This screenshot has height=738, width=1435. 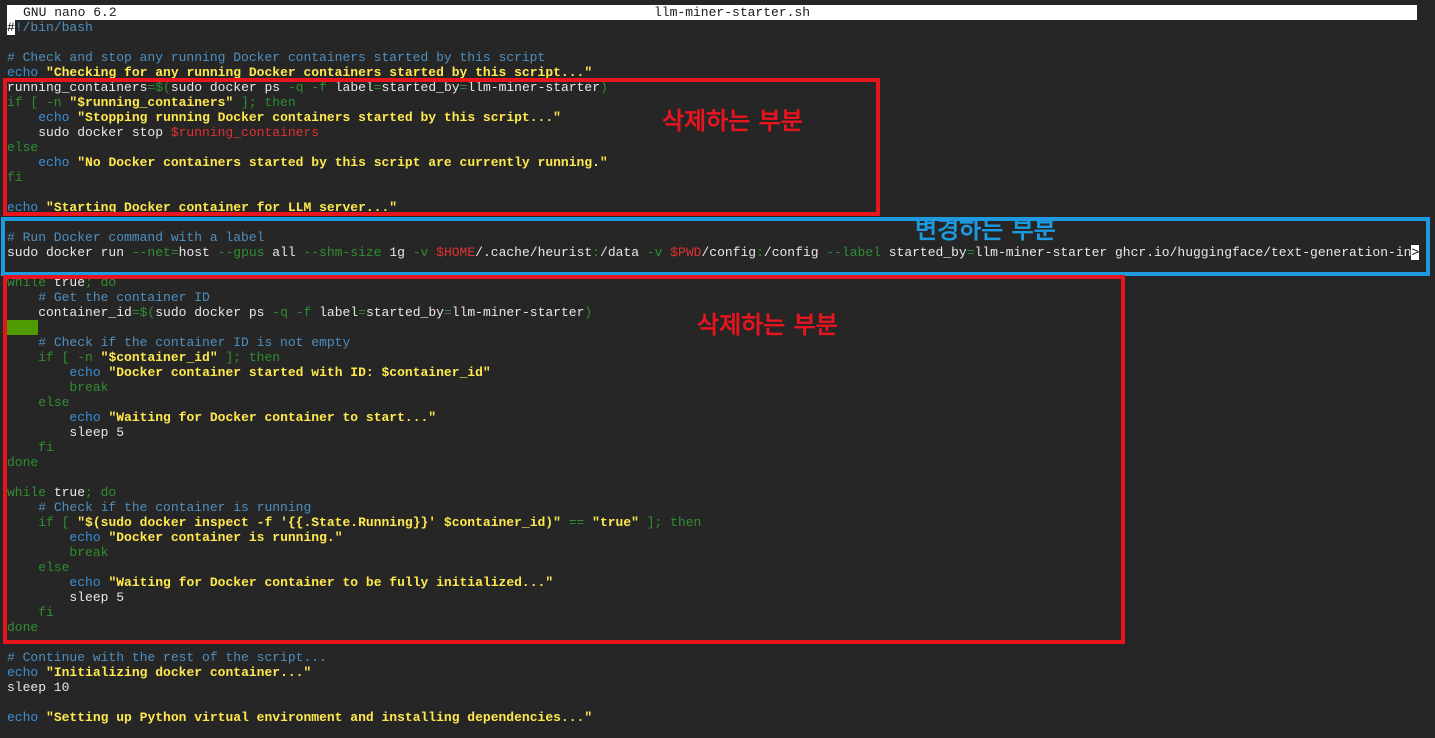 I want to click on delete-annotation-label-2: 삭제하는 부분, so click(x=767, y=325).